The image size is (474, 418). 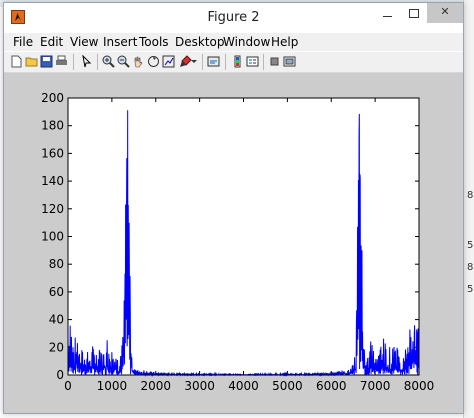 What do you see at coordinates (419, 386) in the screenshot?
I see `x-tick-label: 8000` at bounding box center [419, 386].